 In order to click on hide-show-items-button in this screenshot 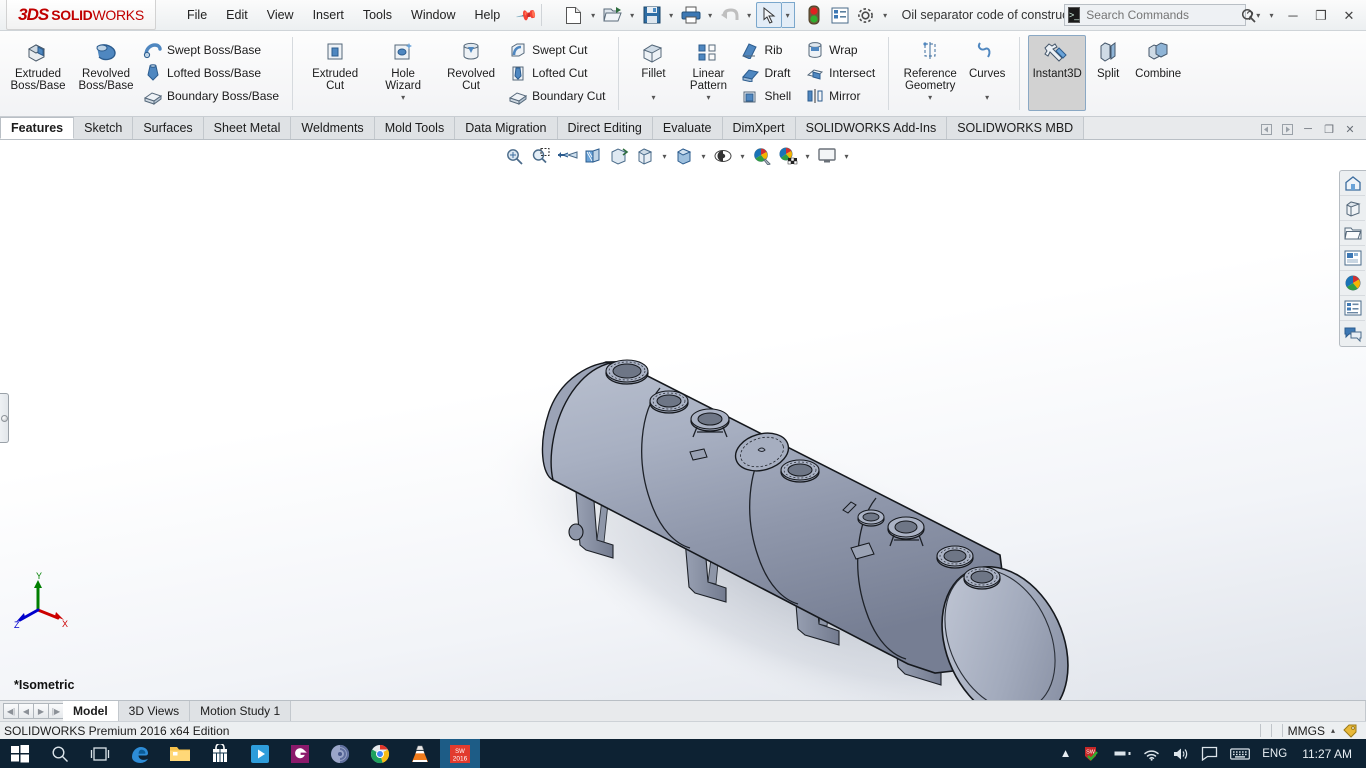, I will do `click(684, 156)`.